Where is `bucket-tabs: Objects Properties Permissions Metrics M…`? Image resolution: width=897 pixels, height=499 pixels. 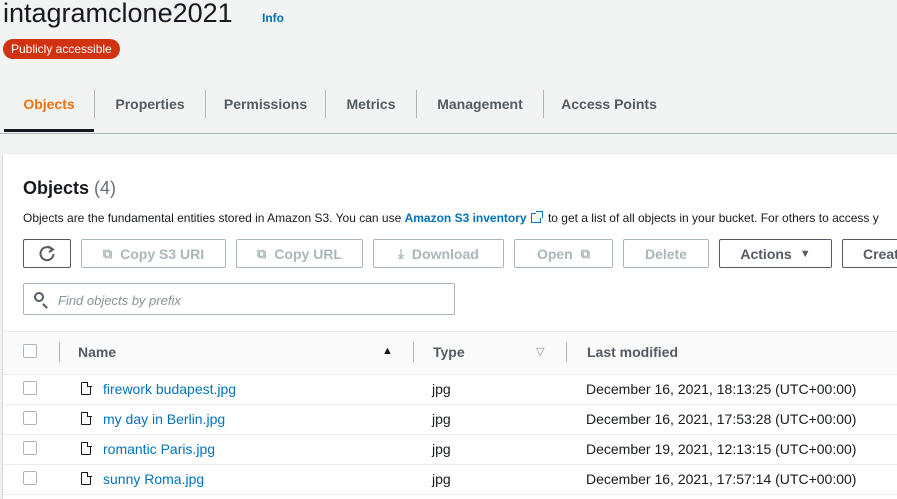 bucket-tabs: Objects Properties Permissions Metrics M… is located at coordinates (448, 105).